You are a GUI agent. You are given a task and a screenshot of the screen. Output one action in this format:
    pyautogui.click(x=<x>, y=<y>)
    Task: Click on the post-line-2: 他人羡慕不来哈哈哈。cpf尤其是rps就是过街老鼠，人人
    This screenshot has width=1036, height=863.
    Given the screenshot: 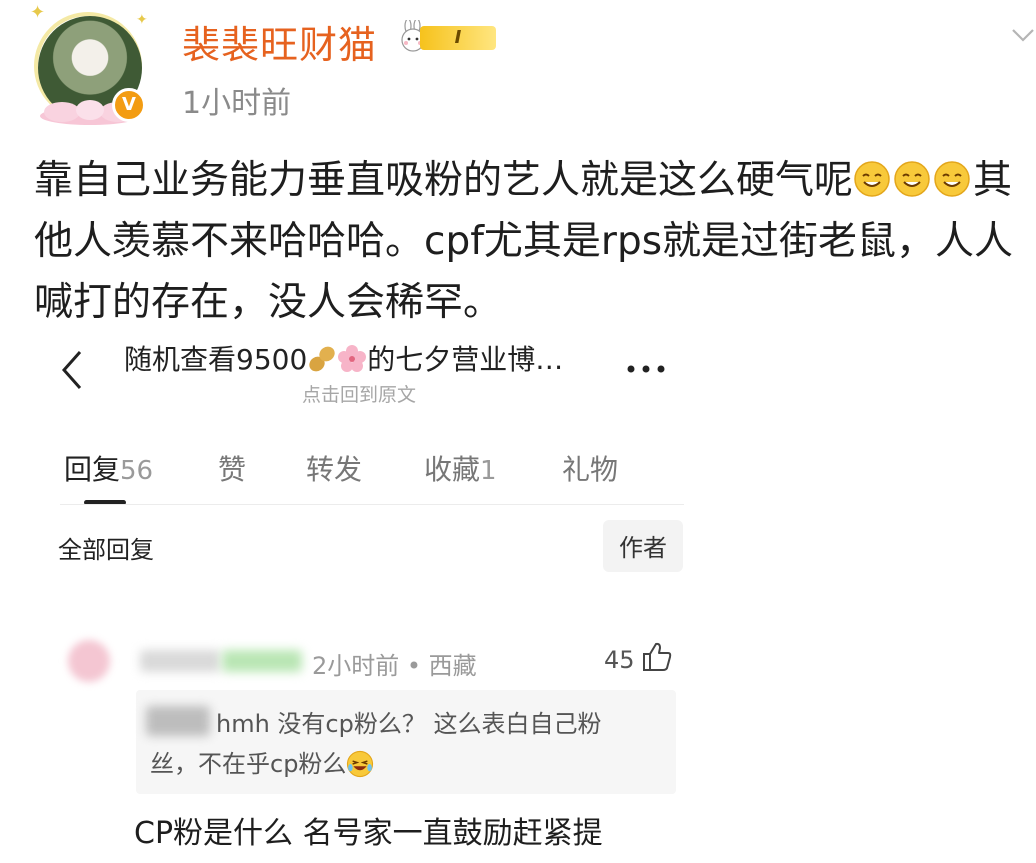 What is the action you would take?
    pyautogui.click(x=524, y=241)
    